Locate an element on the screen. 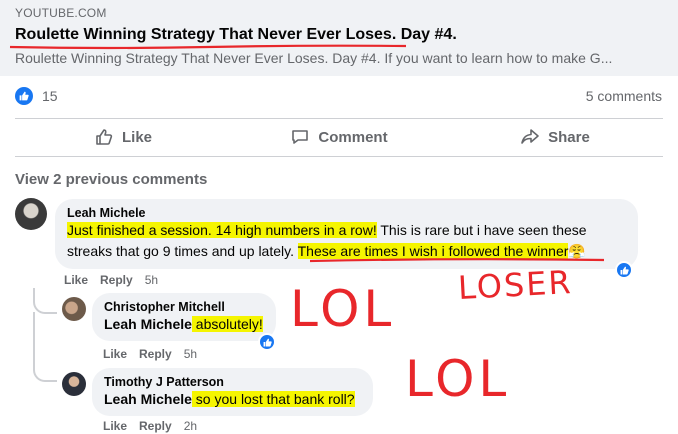 This screenshot has height=434, width=678. comments-count-link: 5 comments is located at coordinates (624, 96).